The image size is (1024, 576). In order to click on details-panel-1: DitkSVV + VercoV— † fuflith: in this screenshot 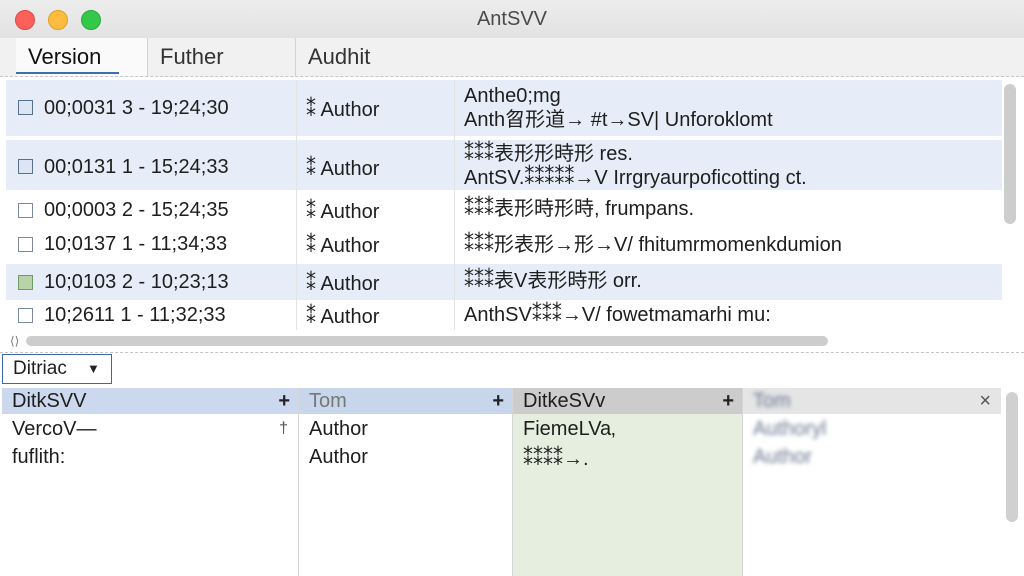, I will do `click(150, 482)`.